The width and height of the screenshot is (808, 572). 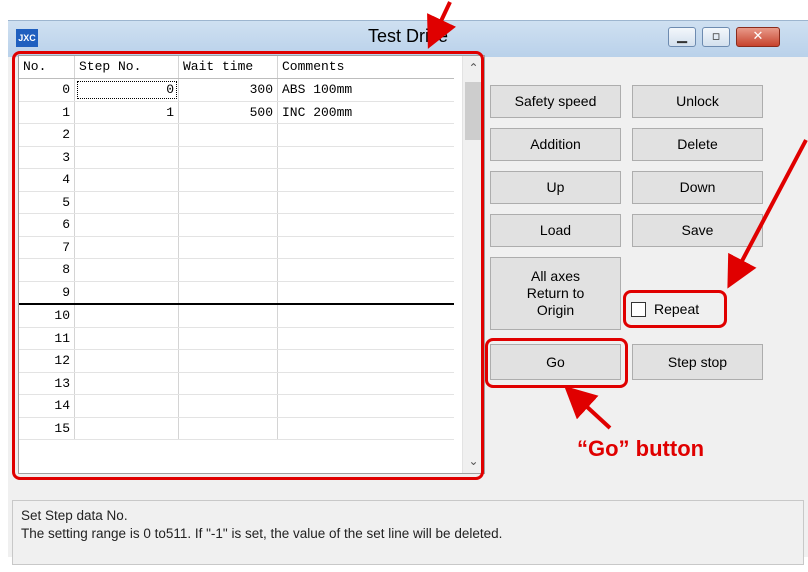 I want to click on status-line-1: Set Step data No., so click(x=74, y=515).